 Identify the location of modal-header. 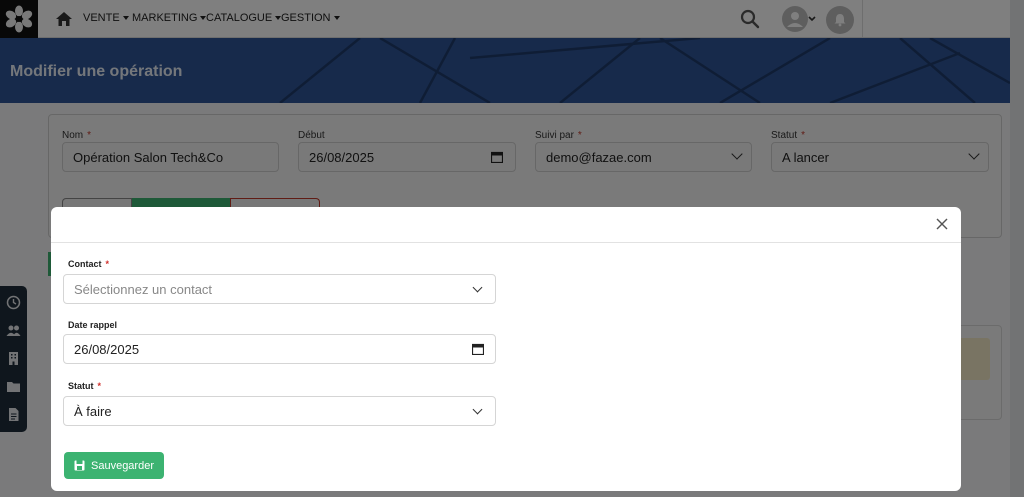
(506, 225).